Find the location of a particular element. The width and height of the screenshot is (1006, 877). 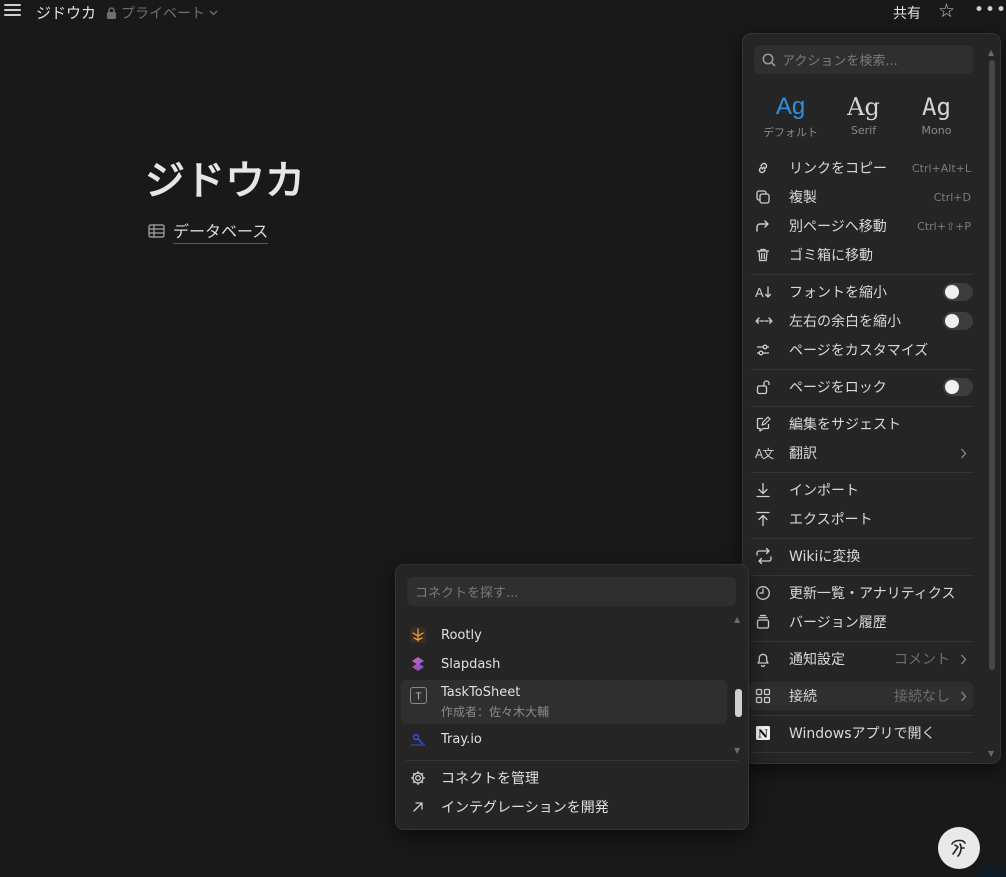

connections-value: 接続なし is located at coordinates (933, 696).